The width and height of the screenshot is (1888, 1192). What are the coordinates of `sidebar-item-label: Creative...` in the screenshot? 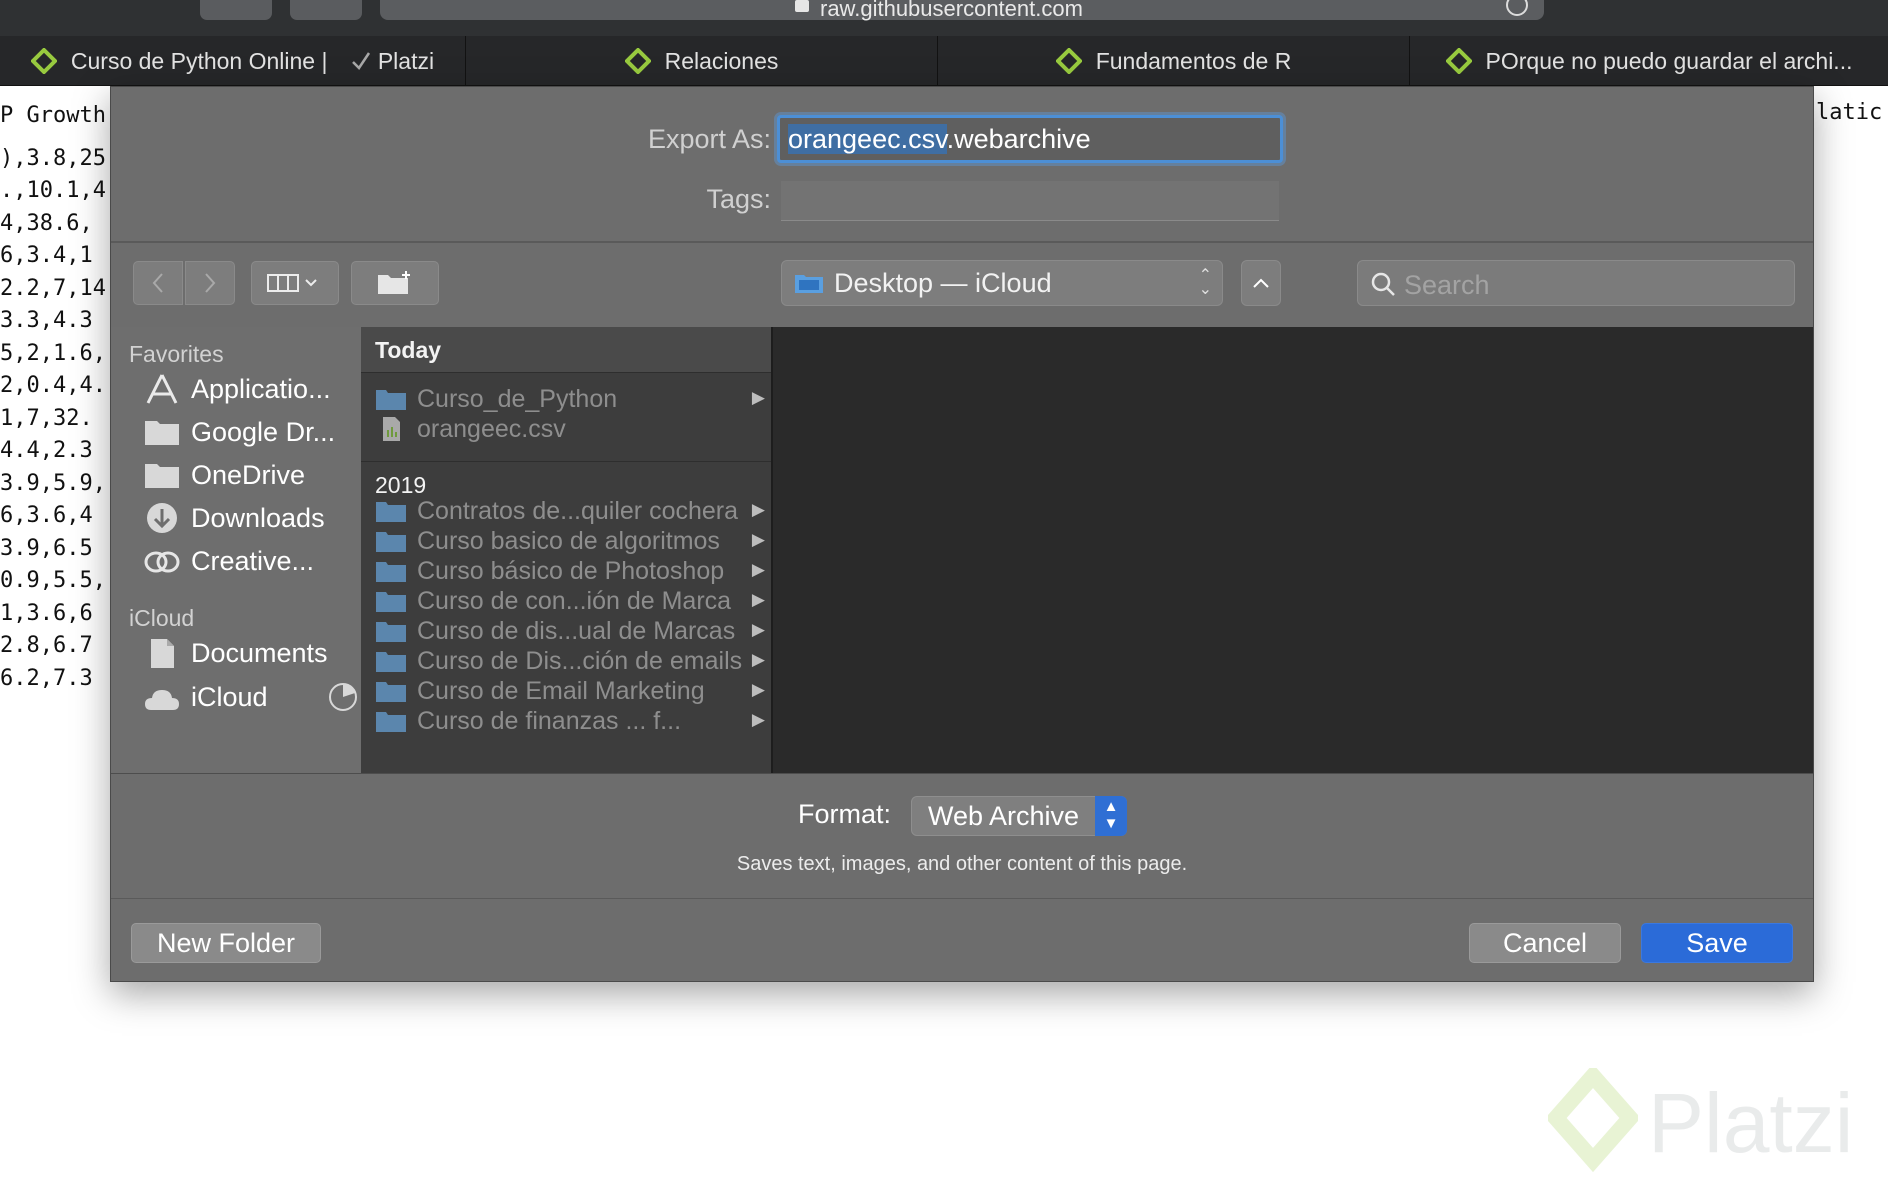 It's located at (253, 560).